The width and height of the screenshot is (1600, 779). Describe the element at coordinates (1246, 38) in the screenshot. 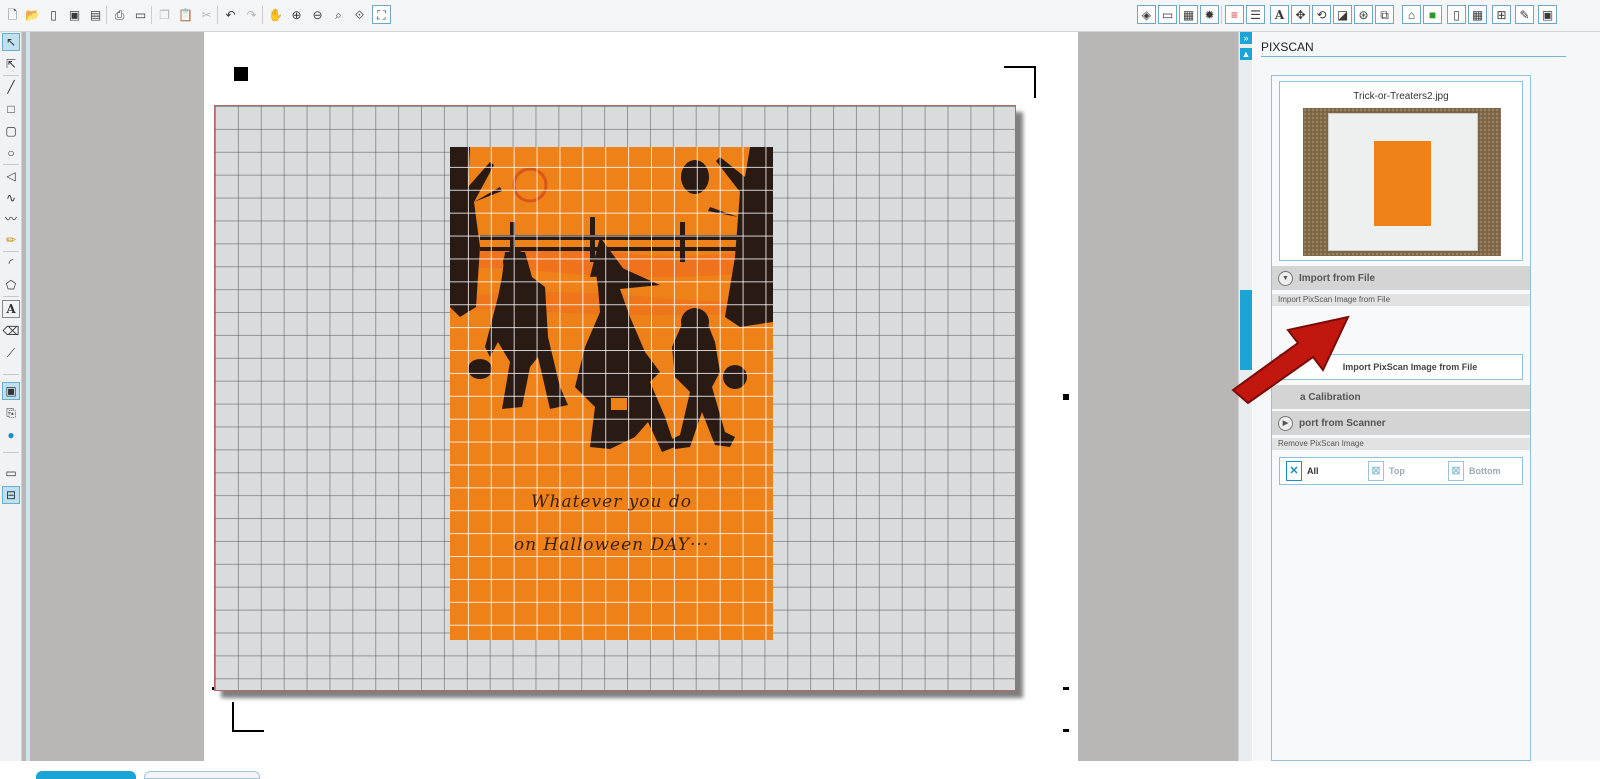

I see `collapse-panel-icon: »` at that location.